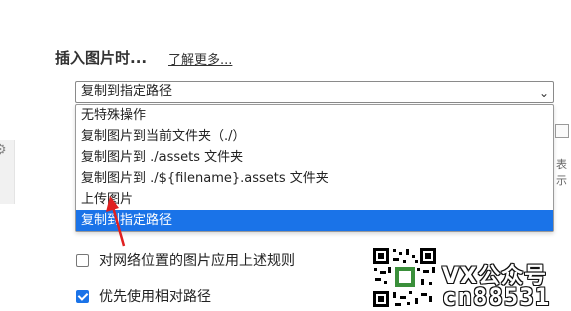  Describe the element at coordinates (314, 136) in the screenshot. I see `option-copy-current-folder: 复制图片到当前文件夹（./）` at that location.